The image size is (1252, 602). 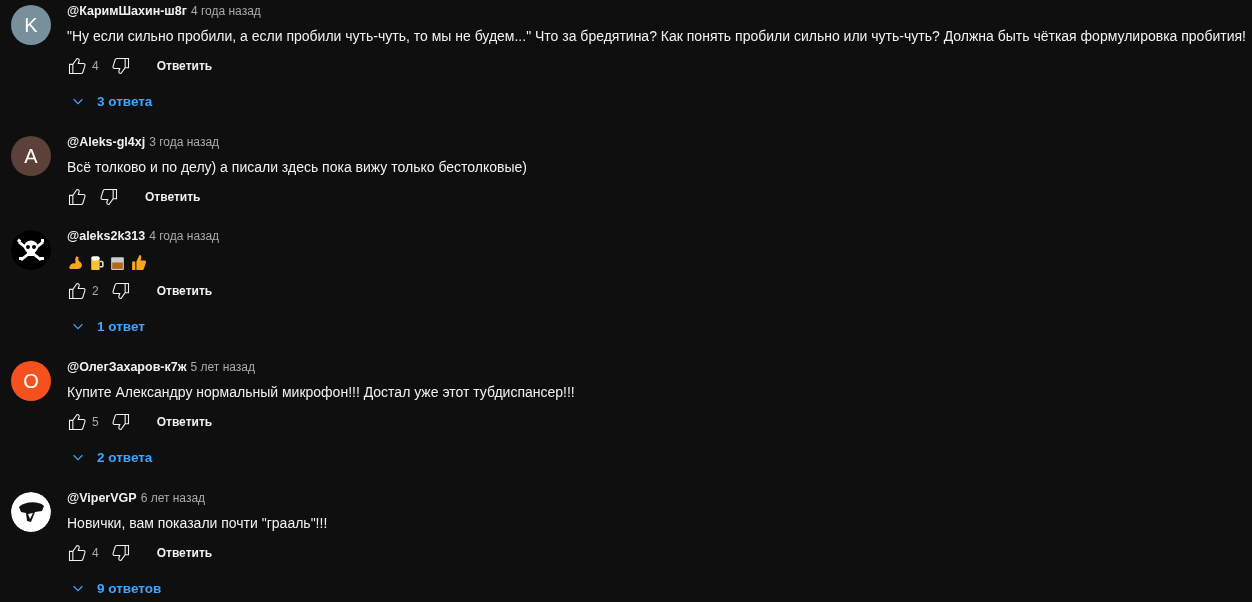 I want to click on logo-avatar-icon, so click(x=31, y=512).